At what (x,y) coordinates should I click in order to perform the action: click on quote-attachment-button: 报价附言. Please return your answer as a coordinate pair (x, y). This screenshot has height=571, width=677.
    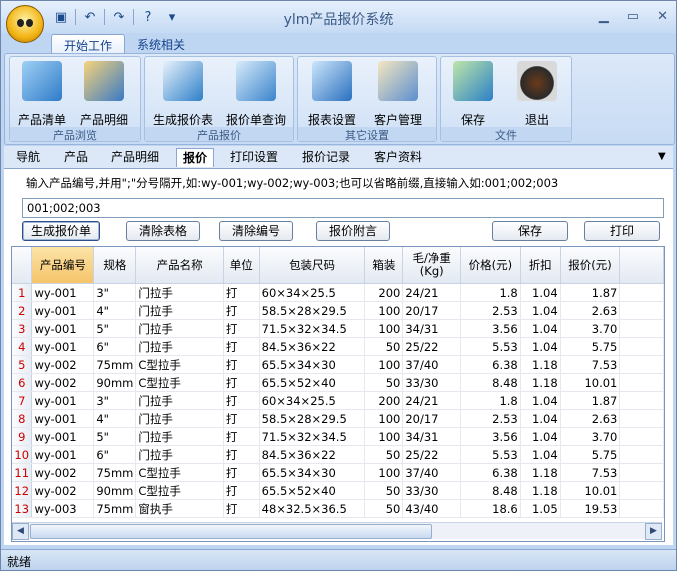
    Looking at the image, I should click on (353, 231).